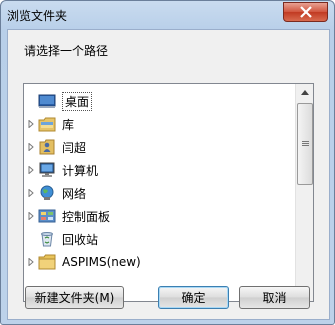 Image resolution: width=335 pixels, height=325 pixels. I want to click on recycle-bin-icon, so click(47, 239).